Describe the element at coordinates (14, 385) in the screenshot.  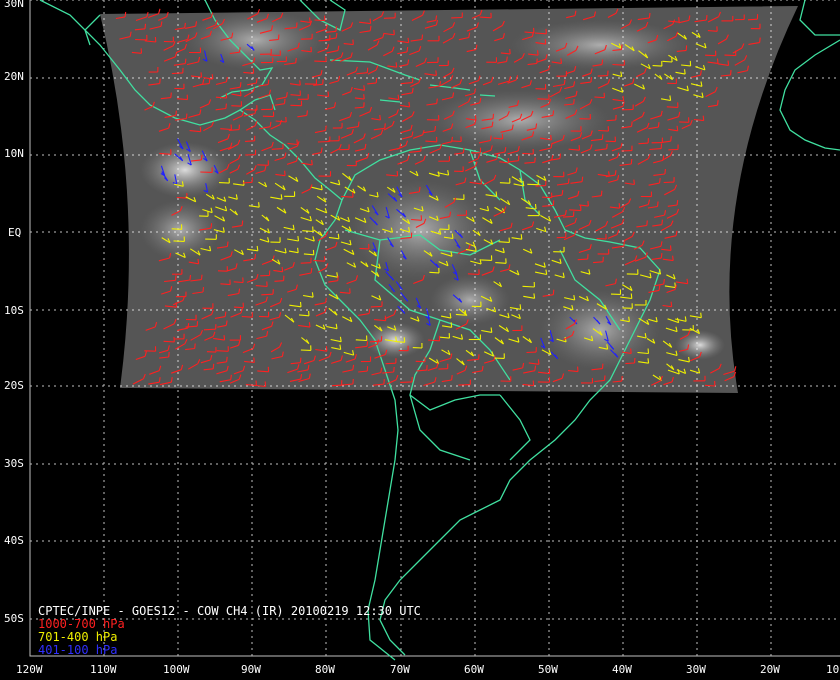
I see `lat-label-20s: 20S` at that location.